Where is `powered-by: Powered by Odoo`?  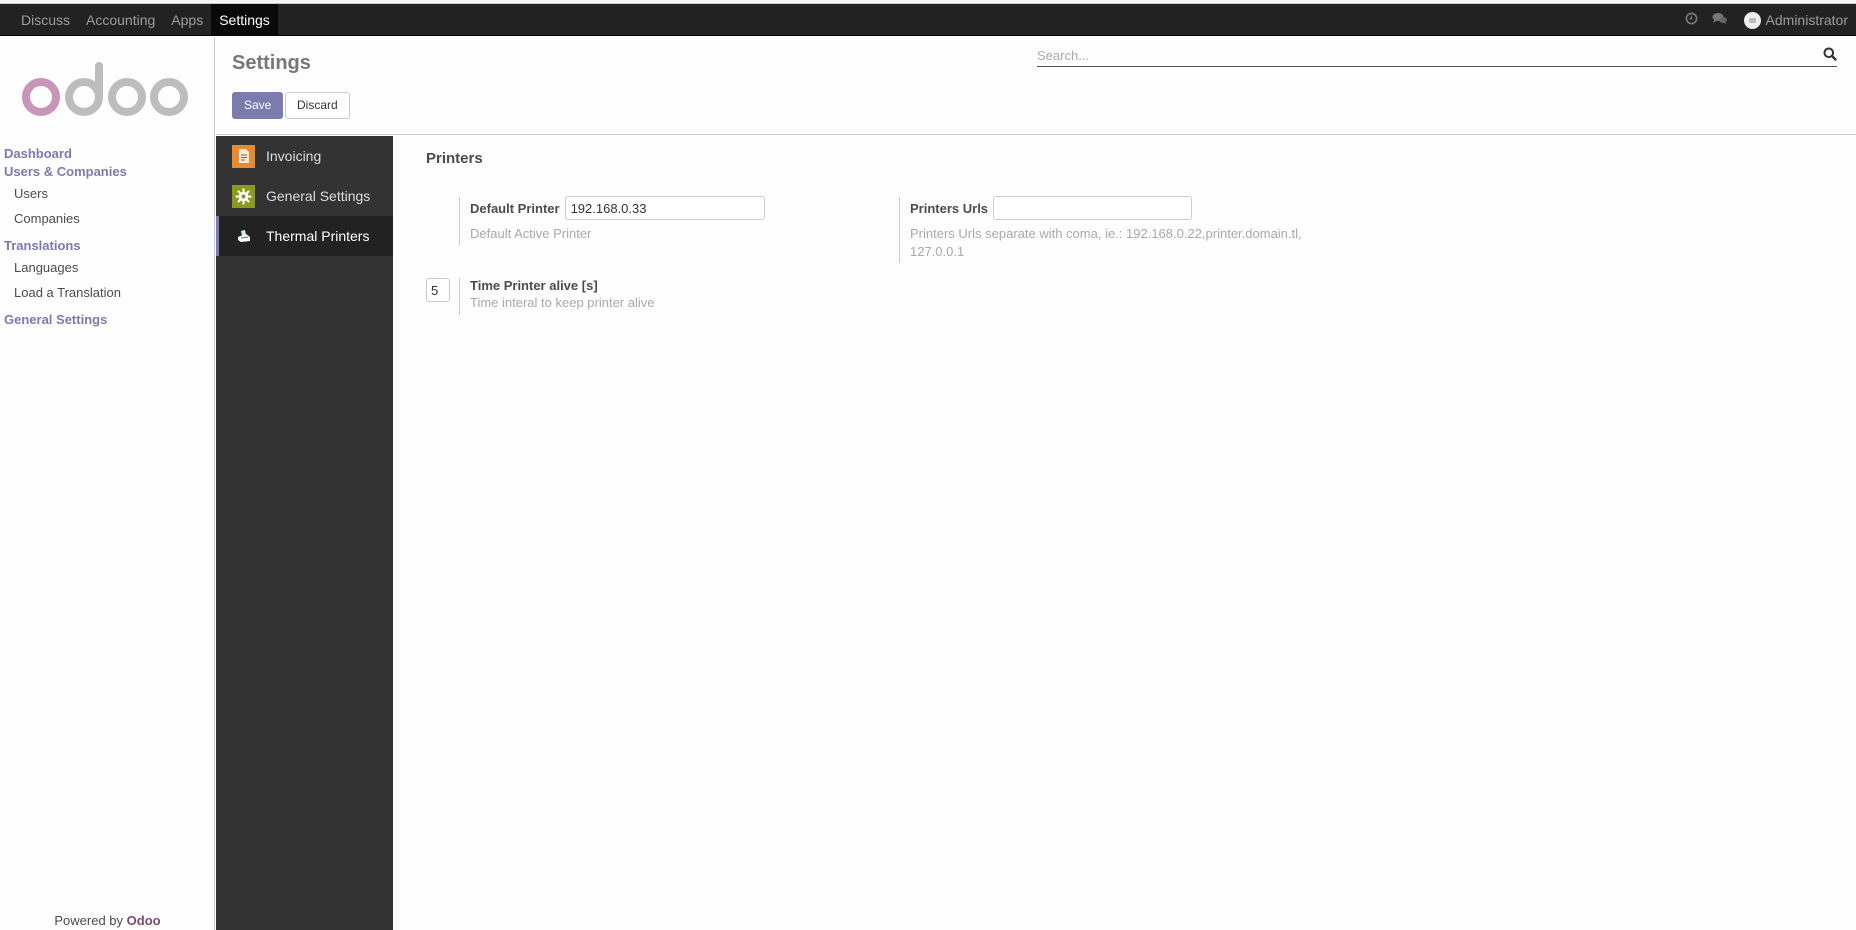 powered-by: Powered by Odoo is located at coordinates (107, 921).